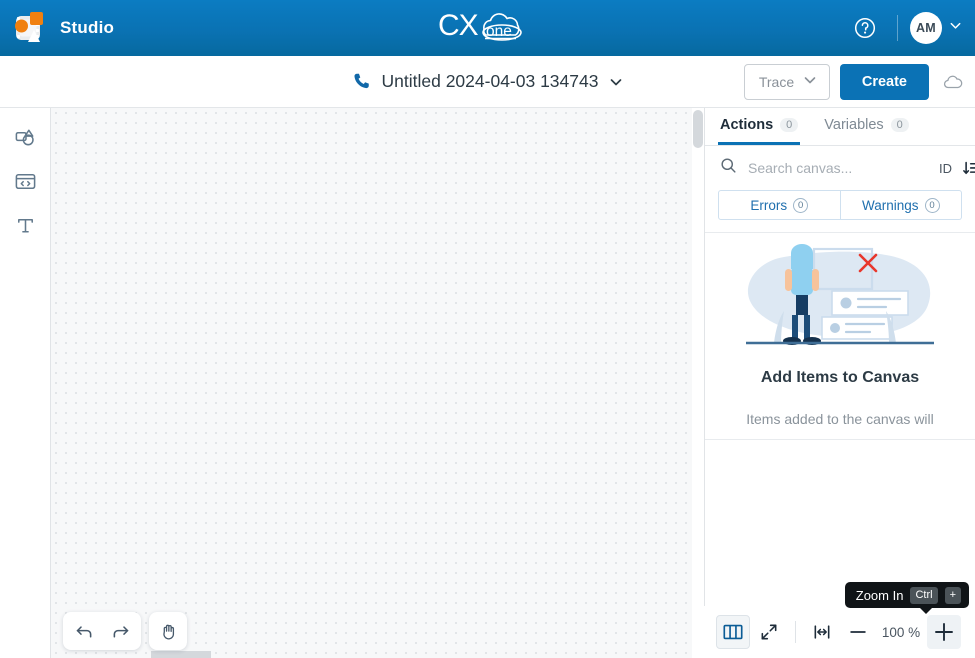 The image size is (975, 658). I want to click on issue-filter-segments: Errors 0 Warnings 0, so click(840, 211).